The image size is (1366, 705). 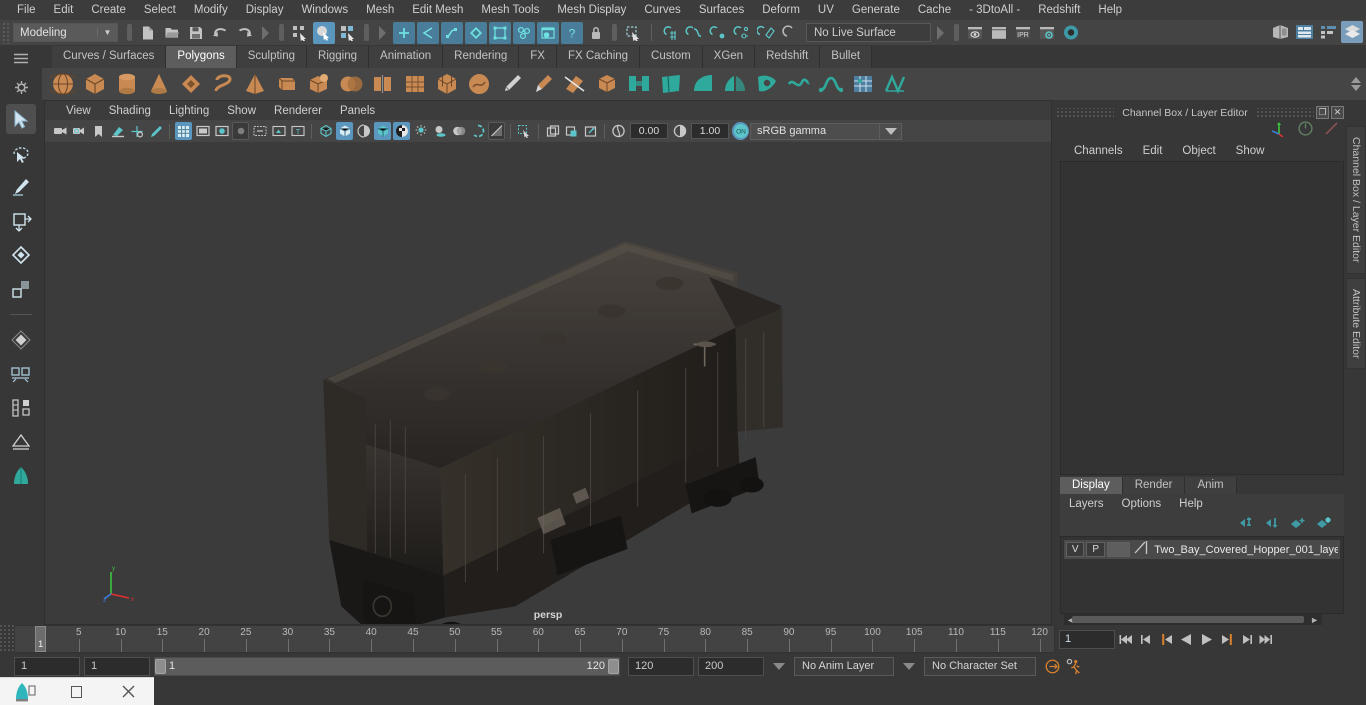 What do you see at coordinates (160, 666) in the screenshot?
I see `range-left-handle` at bounding box center [160, 666].